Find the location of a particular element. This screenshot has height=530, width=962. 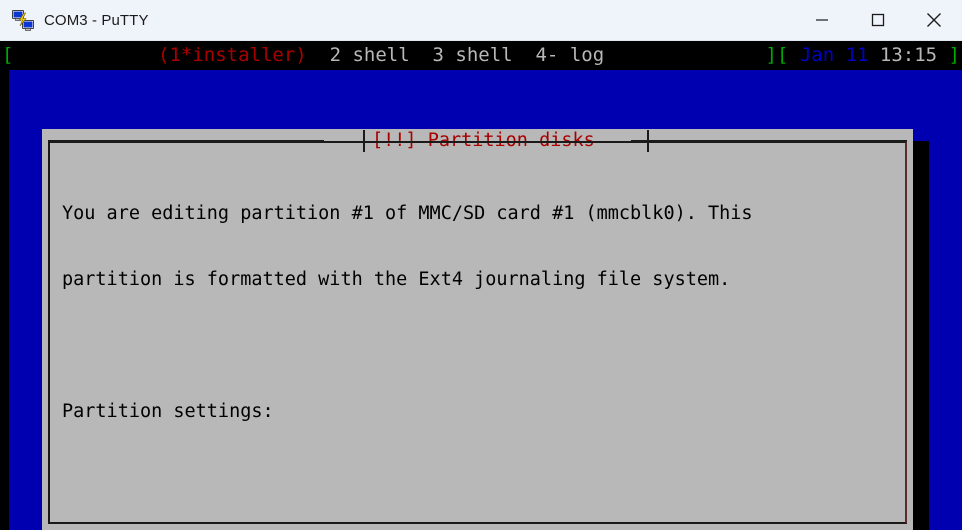

tmux-window-active: (1*installer) is located at coordinates (232, 55).